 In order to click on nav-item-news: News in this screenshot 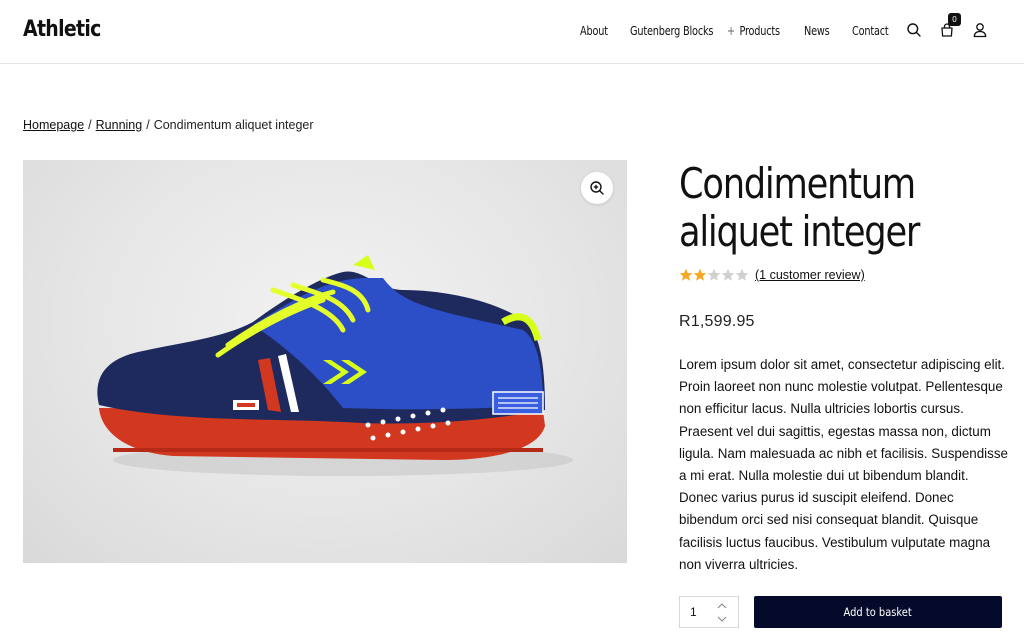, I will do `click(817, 31)`.